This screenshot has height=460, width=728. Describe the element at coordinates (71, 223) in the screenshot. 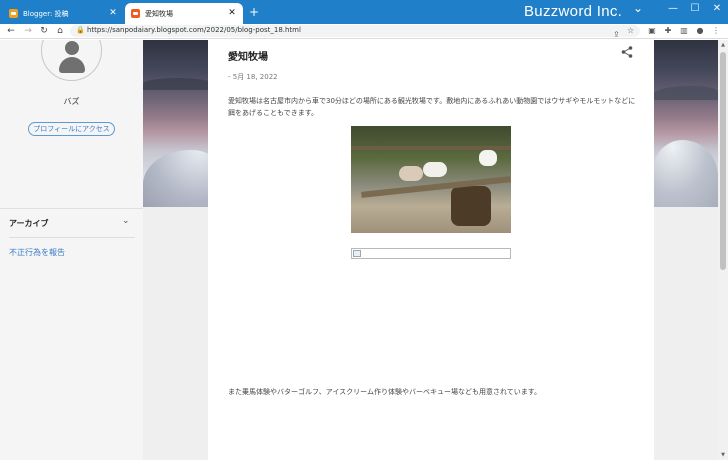

I see `archive-section: アーカイブ ⌄` at that location.